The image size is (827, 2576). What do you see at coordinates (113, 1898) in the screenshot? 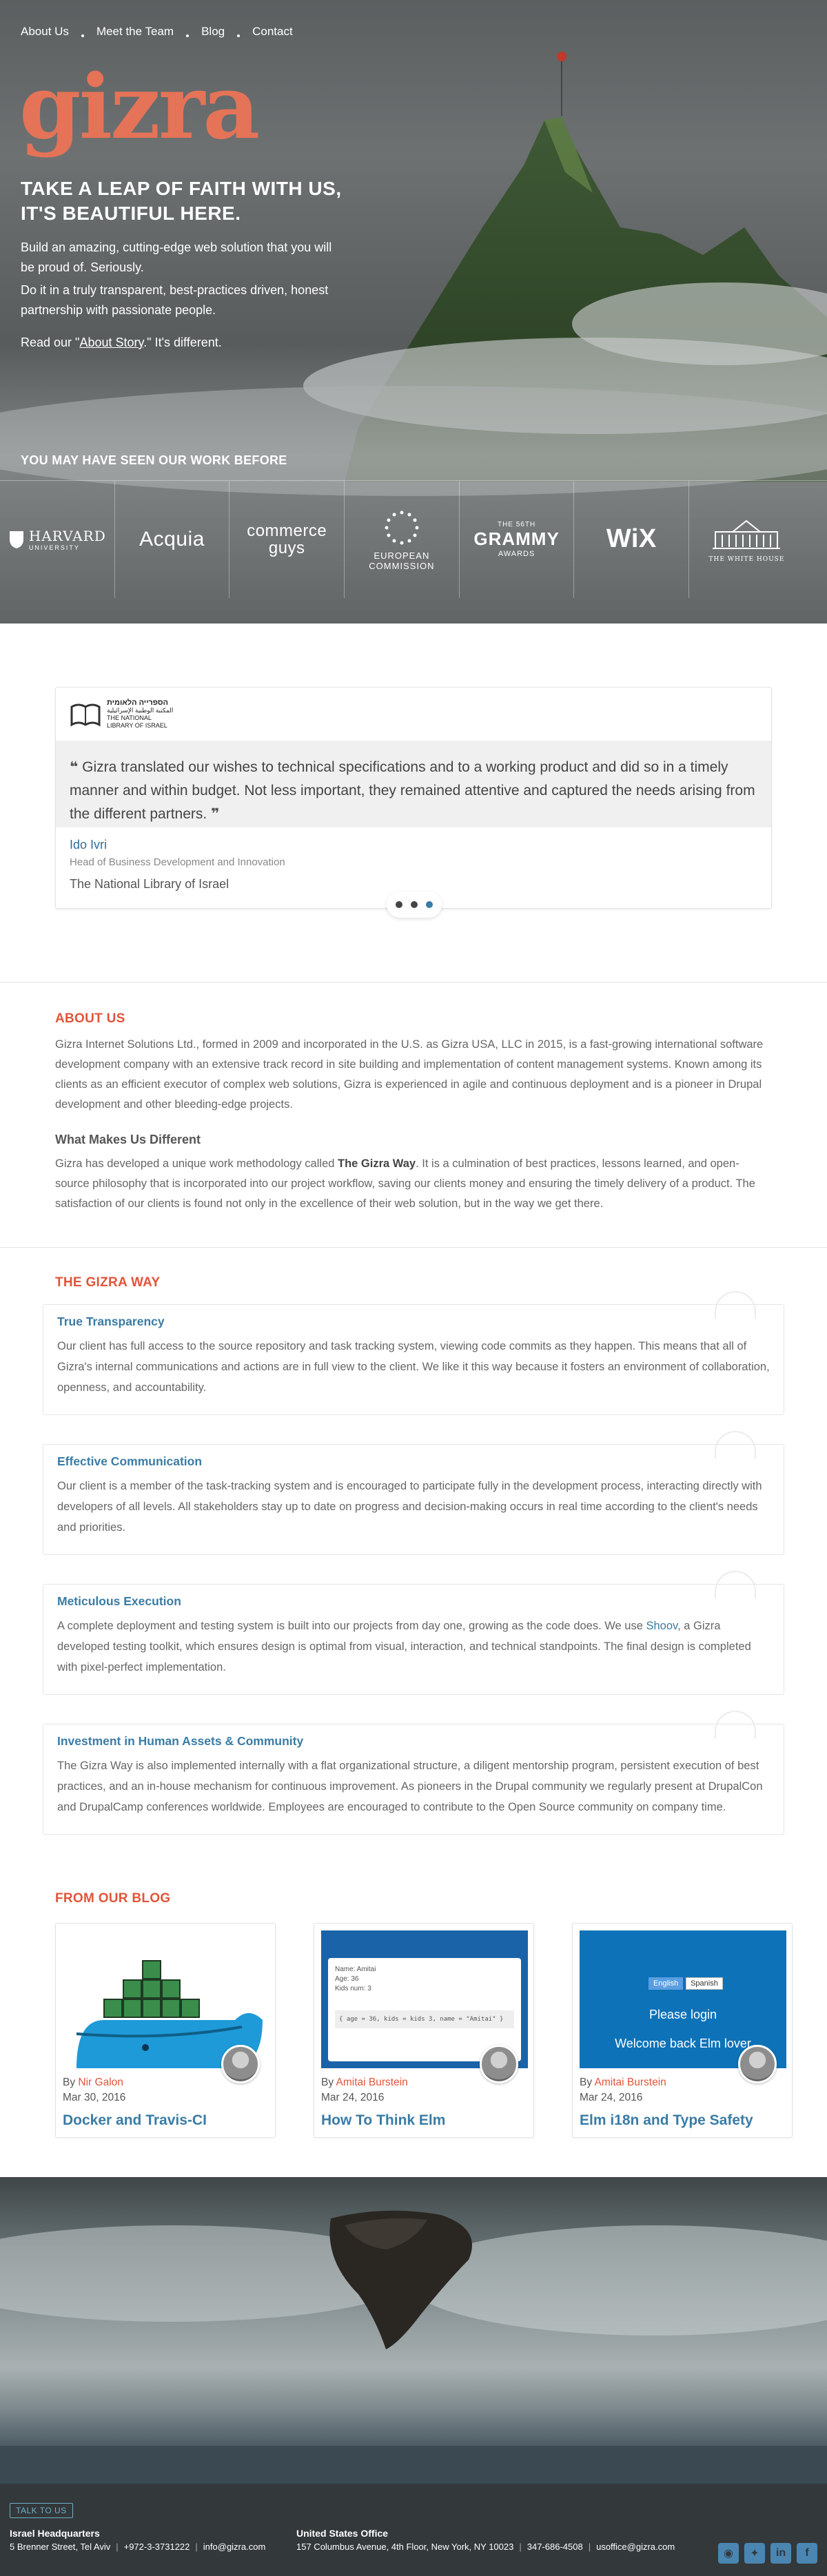
I see `blog-title: FROM OUR BLOG` at bounding box center [113, 1898].